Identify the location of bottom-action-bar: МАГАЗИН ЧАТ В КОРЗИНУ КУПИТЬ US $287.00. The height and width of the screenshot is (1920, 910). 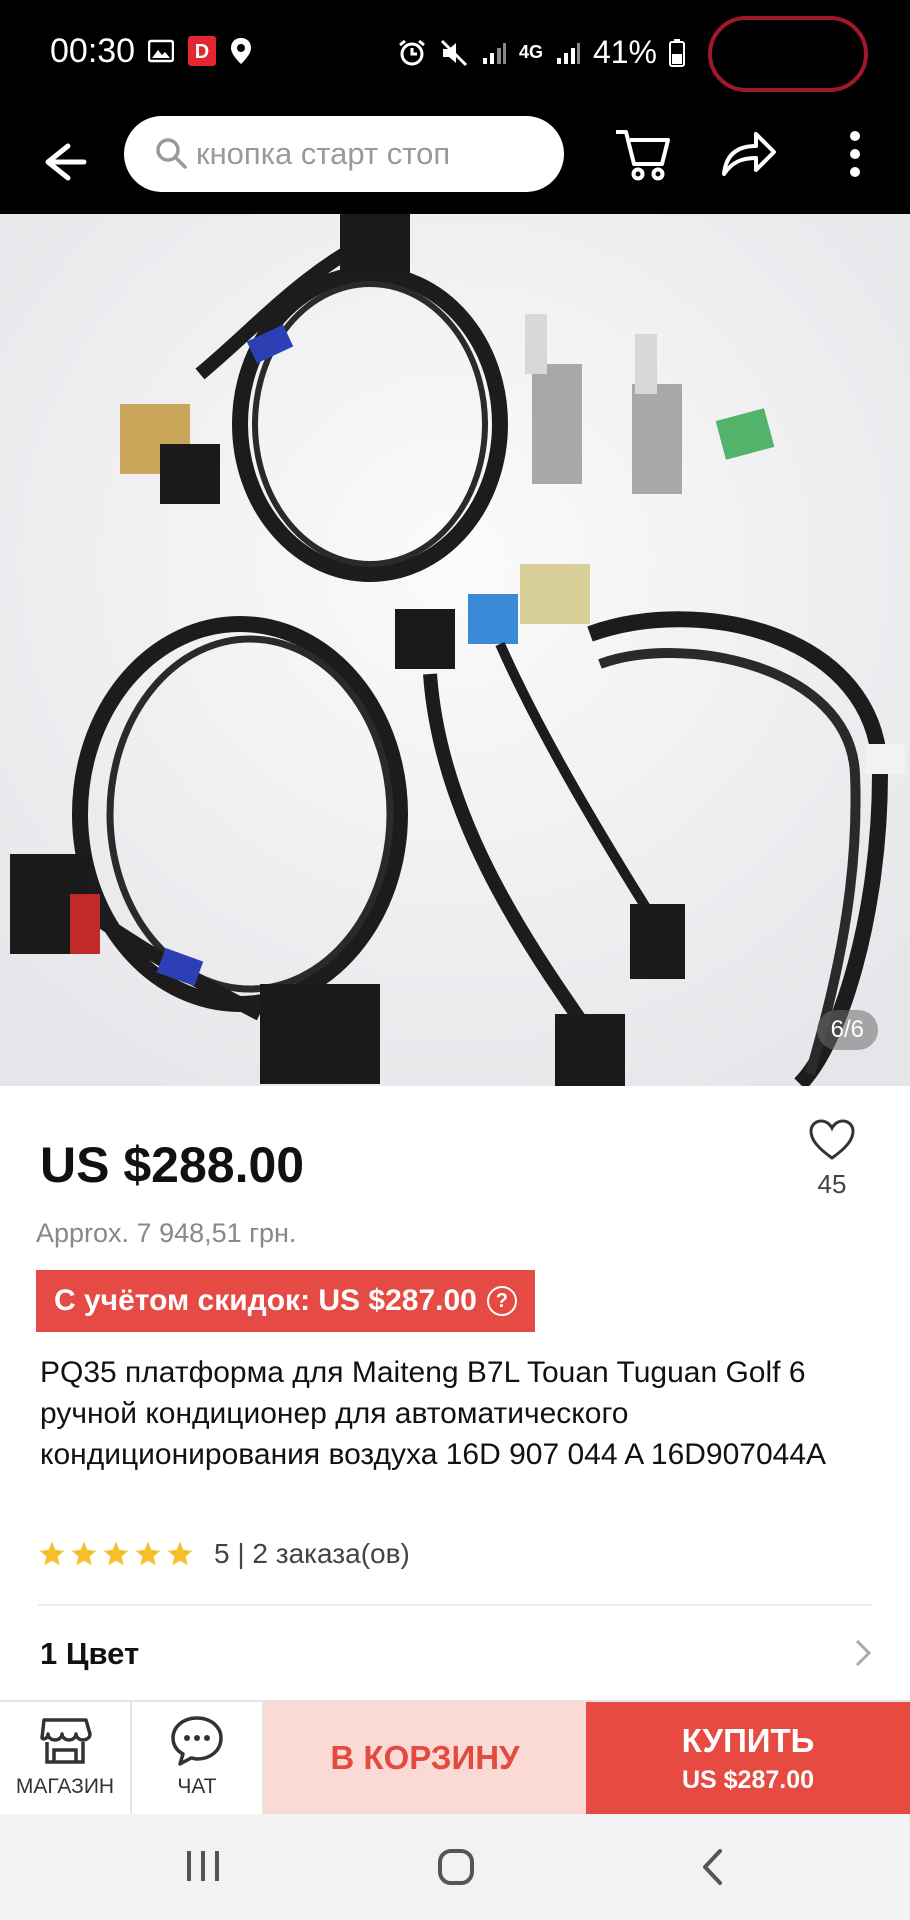
(455, 1757).